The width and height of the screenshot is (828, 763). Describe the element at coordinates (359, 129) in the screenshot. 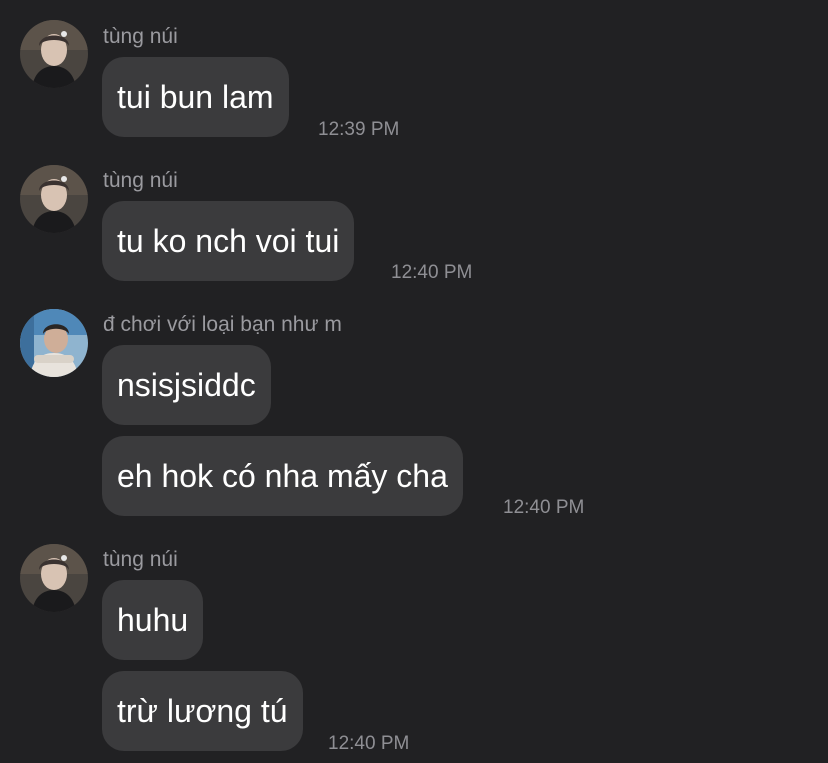

I see `message-timestamp: 12:39 PM` at that location.